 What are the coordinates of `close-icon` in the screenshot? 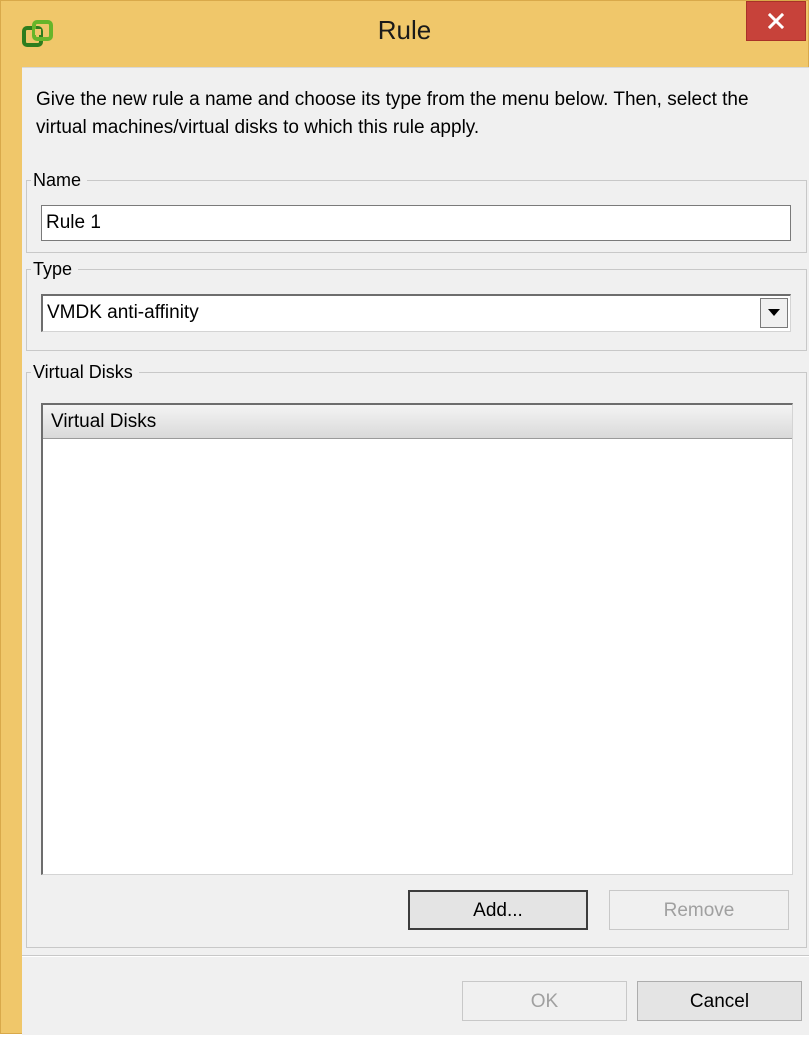 It's located at (776, 21).